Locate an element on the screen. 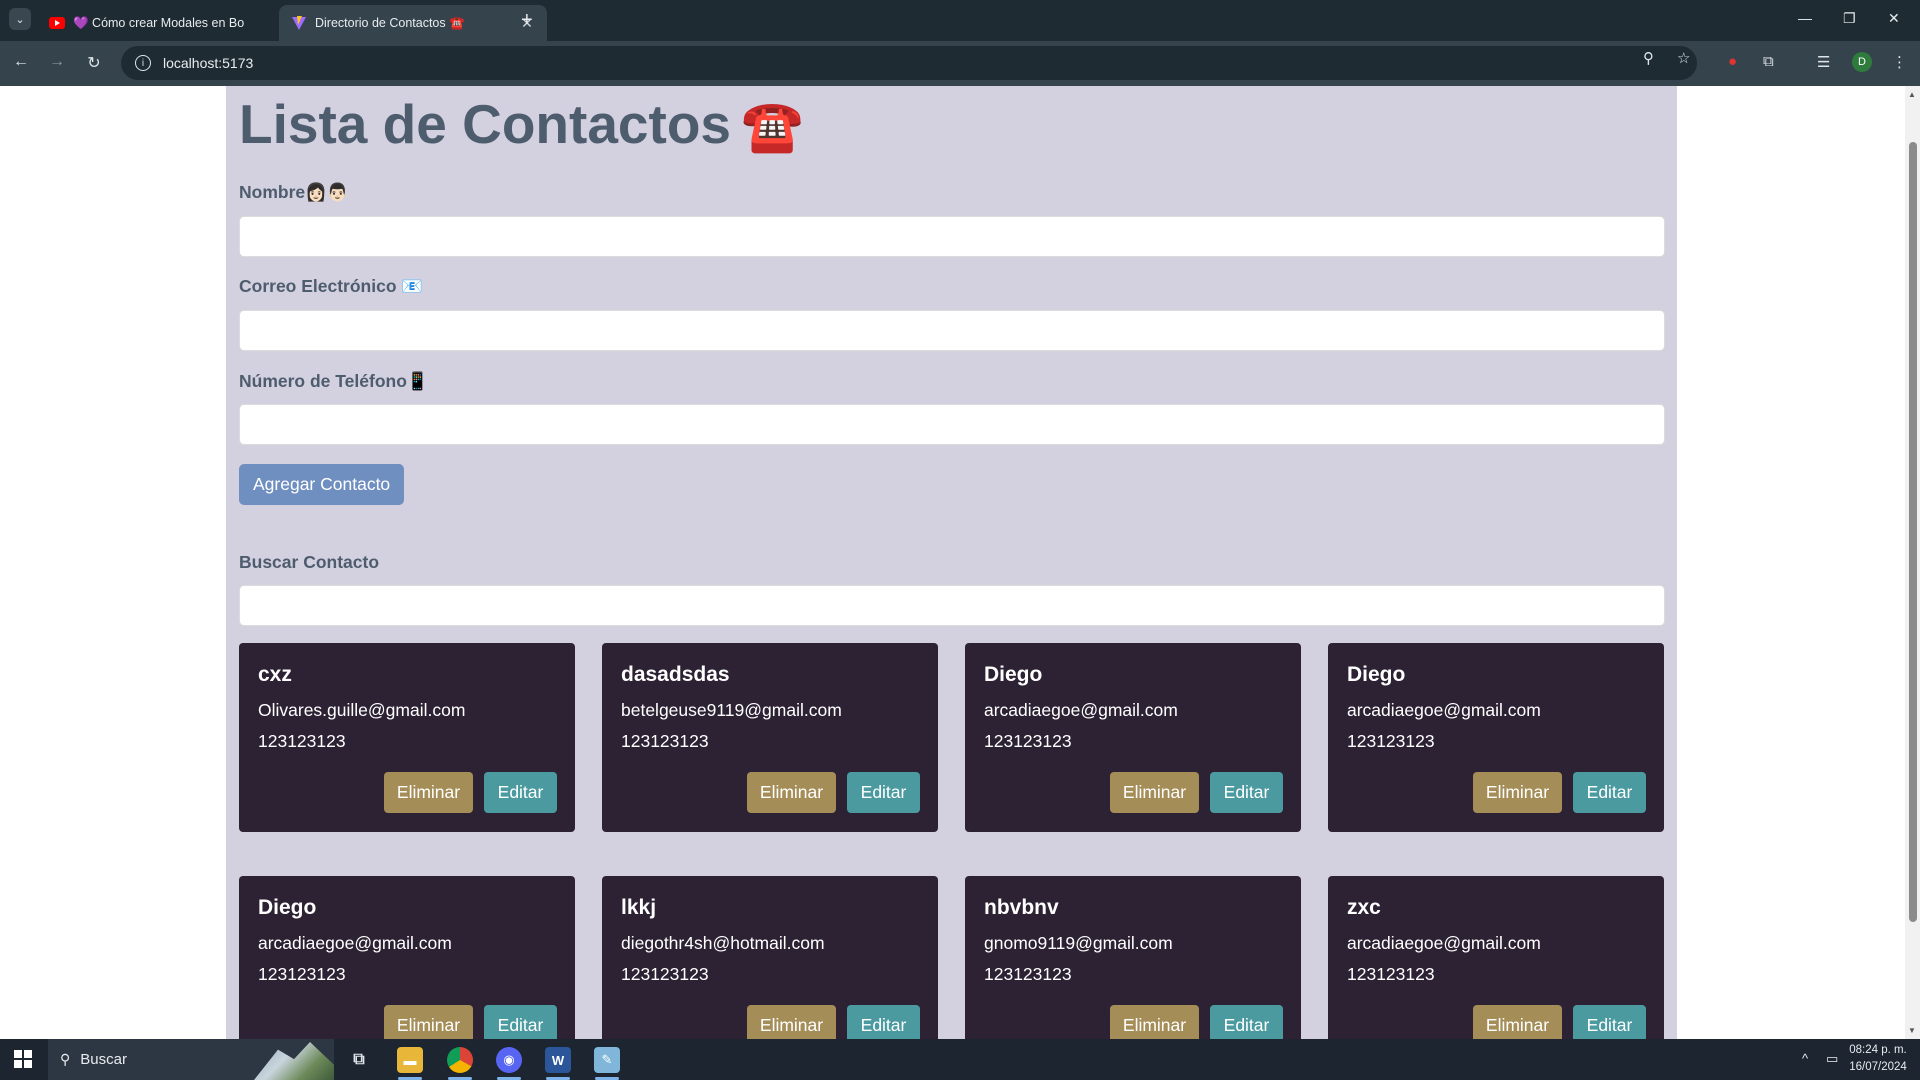 The height and width of the screenshot is (1080, 1920). contact-name: cxz is located at coordinates (275, 674).